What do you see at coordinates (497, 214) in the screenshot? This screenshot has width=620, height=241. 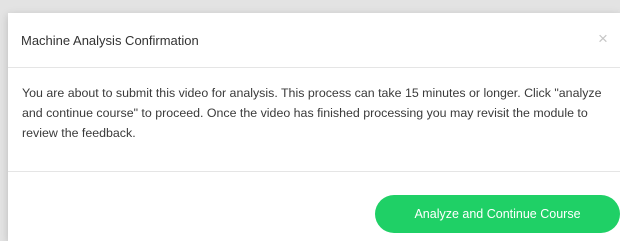 I see `analyze-and-continue-button: Analyze and Continue Course` at bounding box center [497, 214].